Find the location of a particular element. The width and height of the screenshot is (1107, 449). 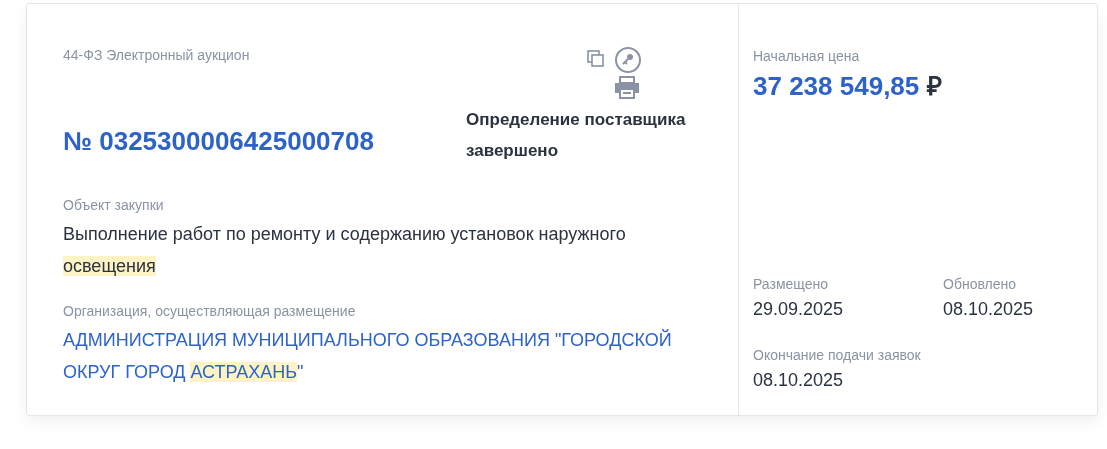

date-label: Обновлено is located at coordinates (980, 284).